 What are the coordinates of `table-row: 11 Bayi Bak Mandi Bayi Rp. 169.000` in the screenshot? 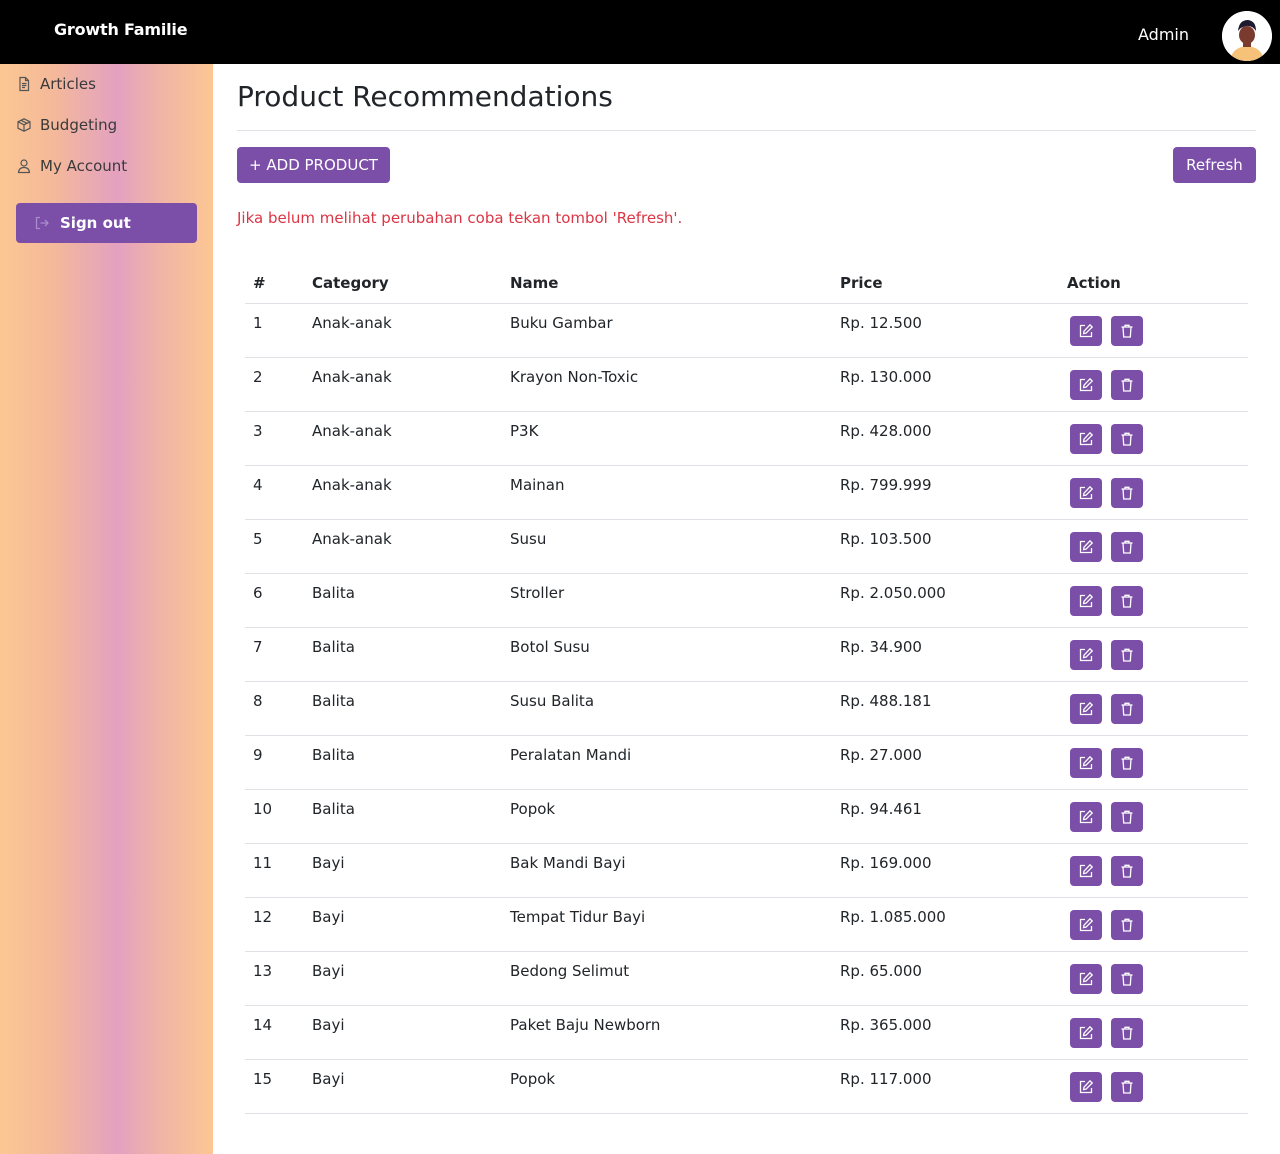 It's located at (746, 870).